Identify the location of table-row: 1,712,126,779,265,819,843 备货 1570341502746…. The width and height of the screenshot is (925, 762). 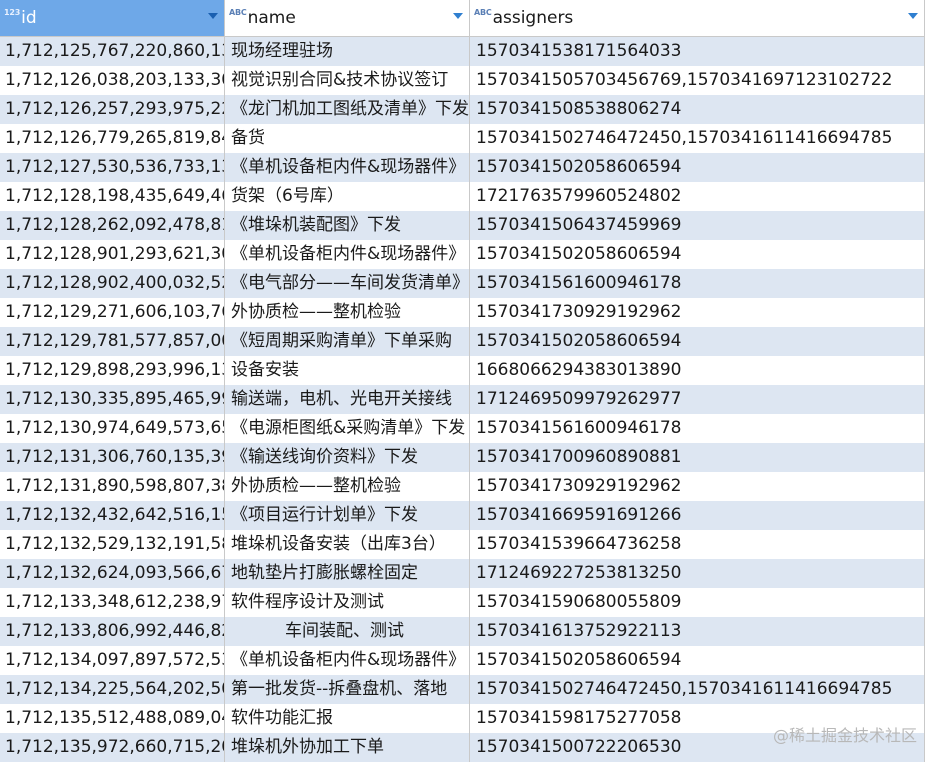
(462, 138).